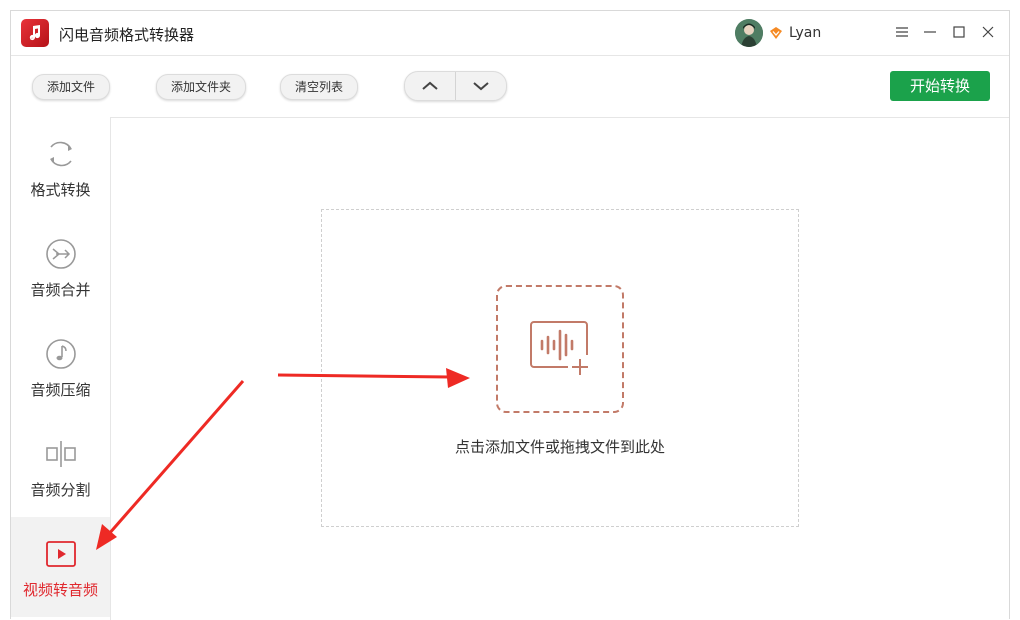 This screenshot has height=620, width=1020. I want to click on audio-wave-add-icon, so click(559, 348).